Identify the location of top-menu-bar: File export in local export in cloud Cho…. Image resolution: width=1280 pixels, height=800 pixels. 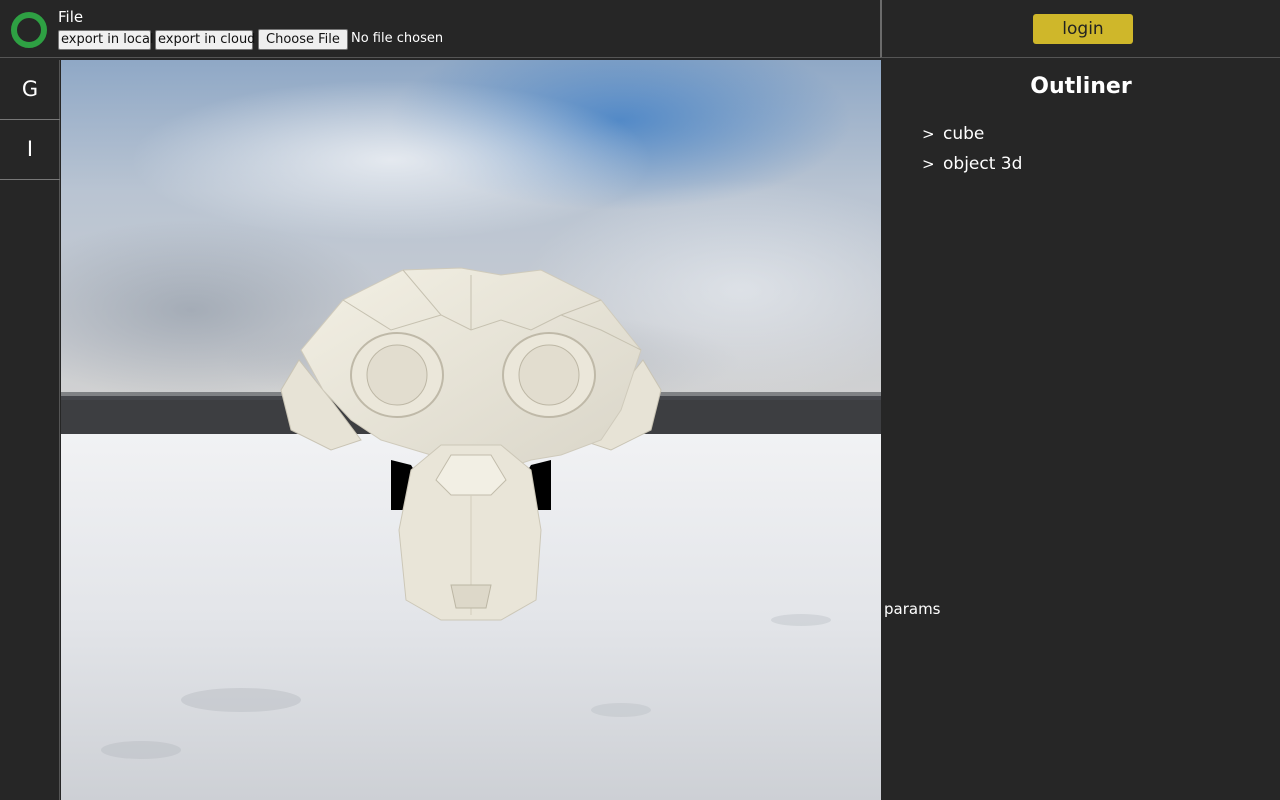
(440, 29).